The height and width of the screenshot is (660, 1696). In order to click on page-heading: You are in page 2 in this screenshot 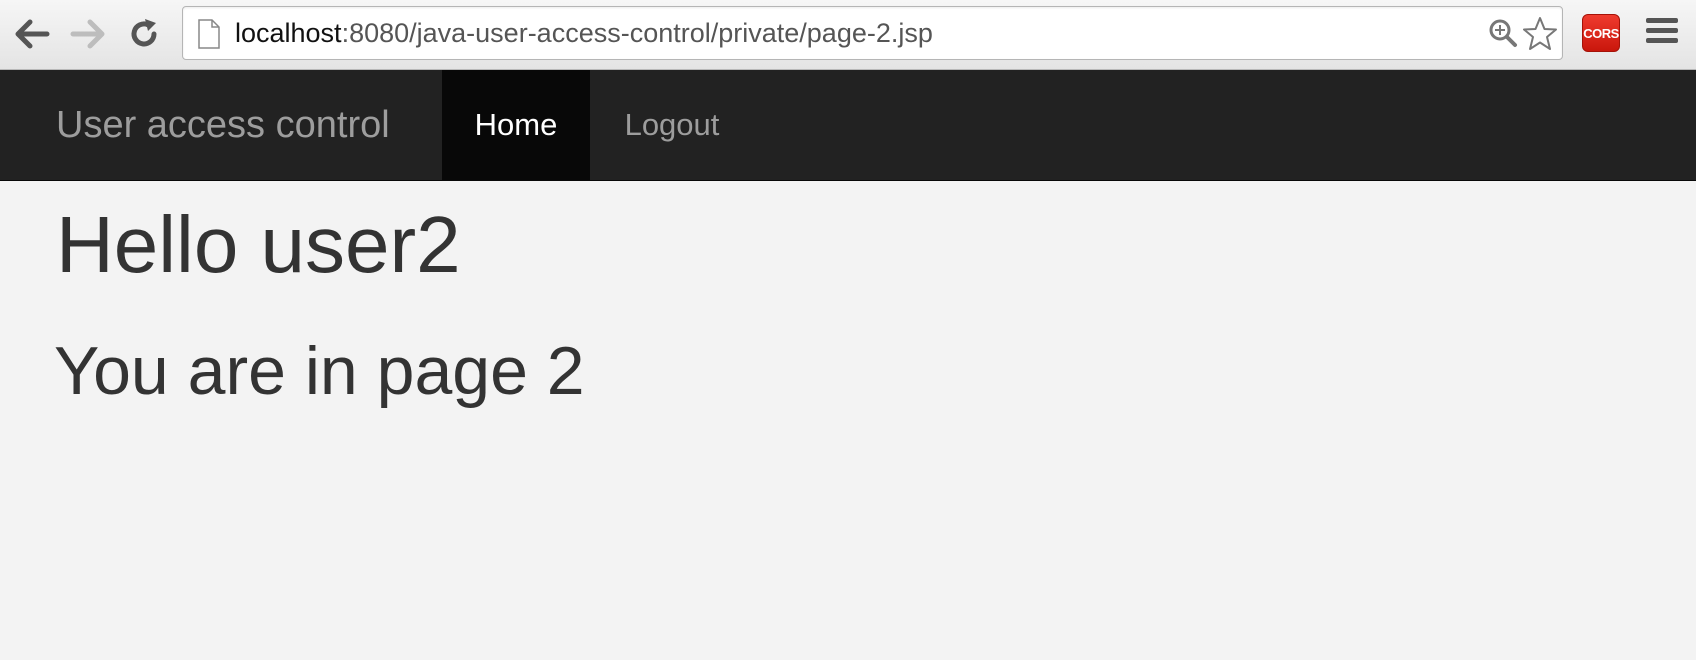, I will do `click(319, 371)`.